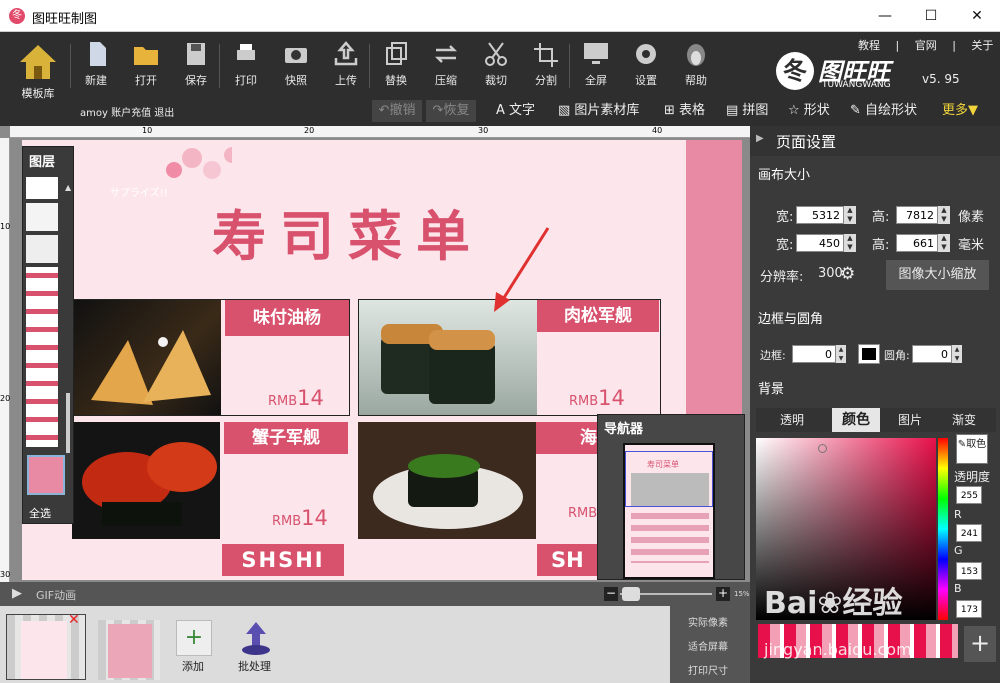 The image size is (1000, 683). What do you see at coordinates (969, 609) in the screenshot?
I see `b-input: 173` at bounding box center [969, 609].